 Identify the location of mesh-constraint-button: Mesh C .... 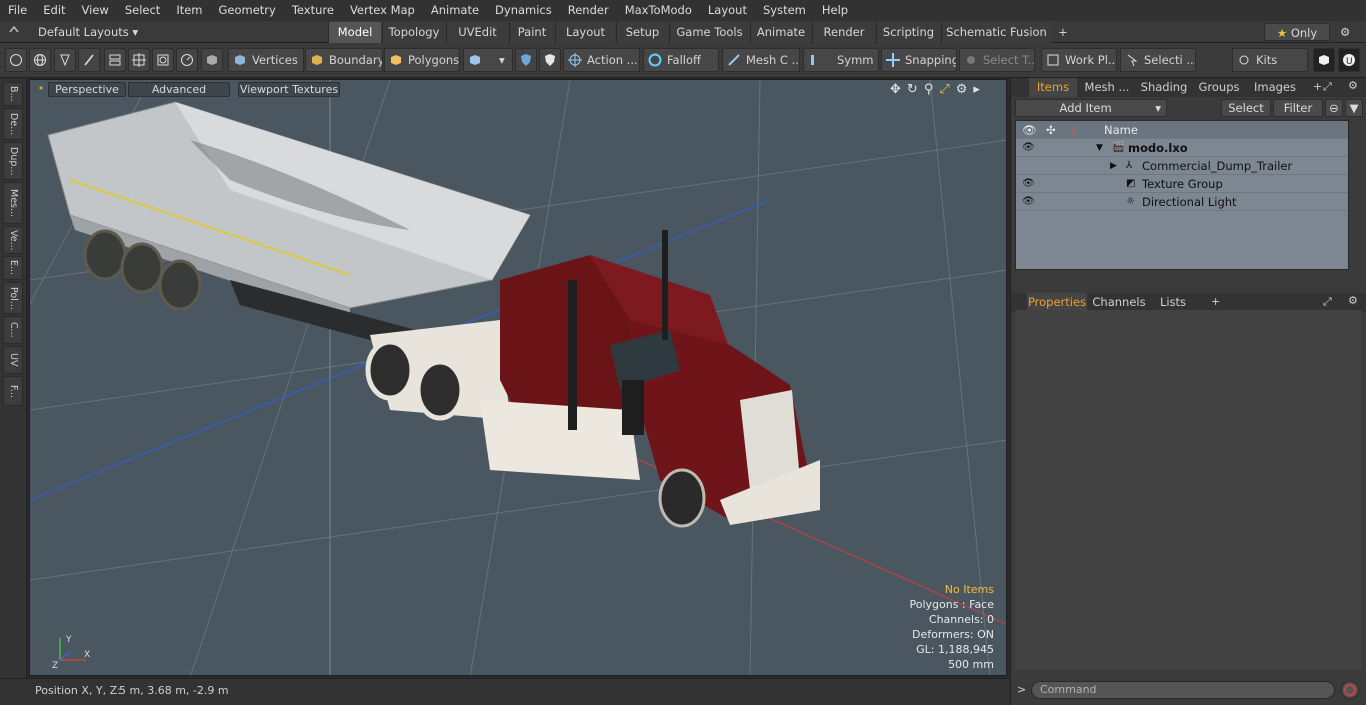
(761, 60).